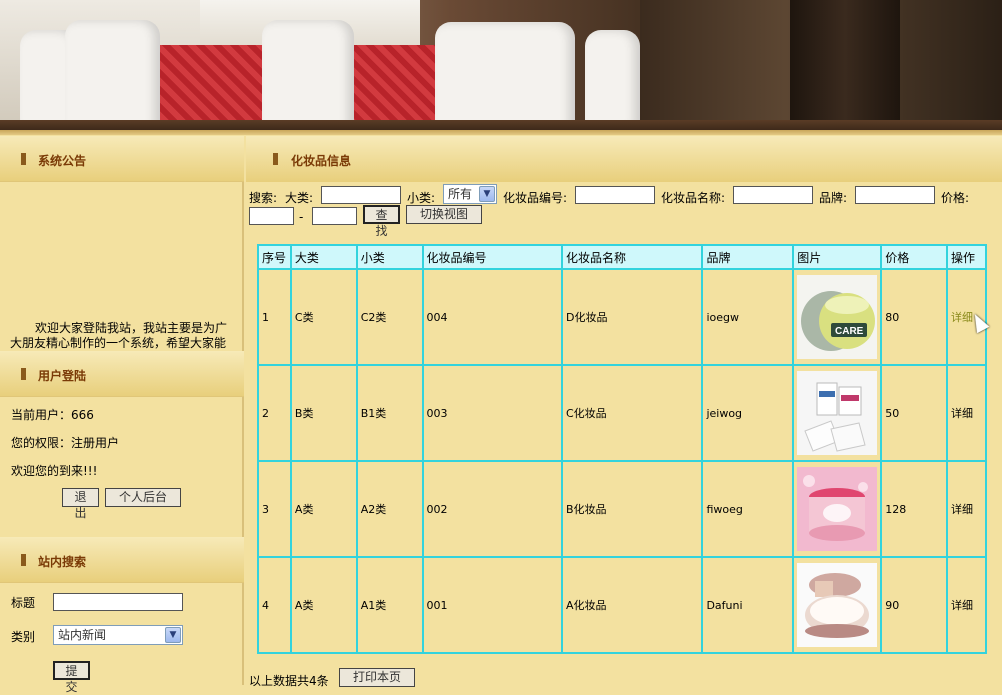 The height and width of the screenshot is (695, 1002). Describe the element at coordinates (118, 602) in the screenshot. I see `title-search-input` at that location.